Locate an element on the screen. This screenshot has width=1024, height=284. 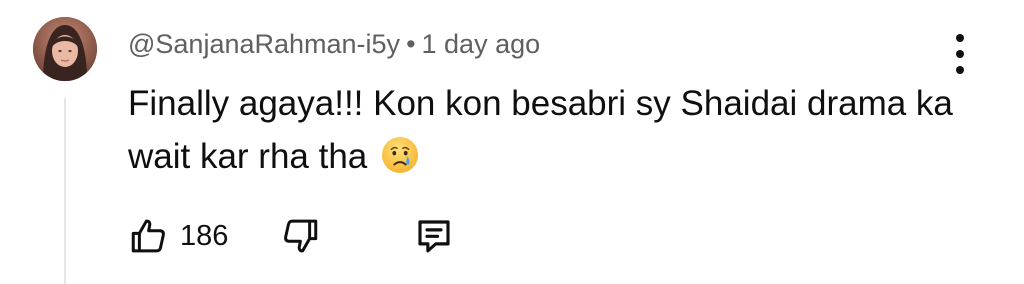
crying-face-emoji is located at coordinates (400, 155).